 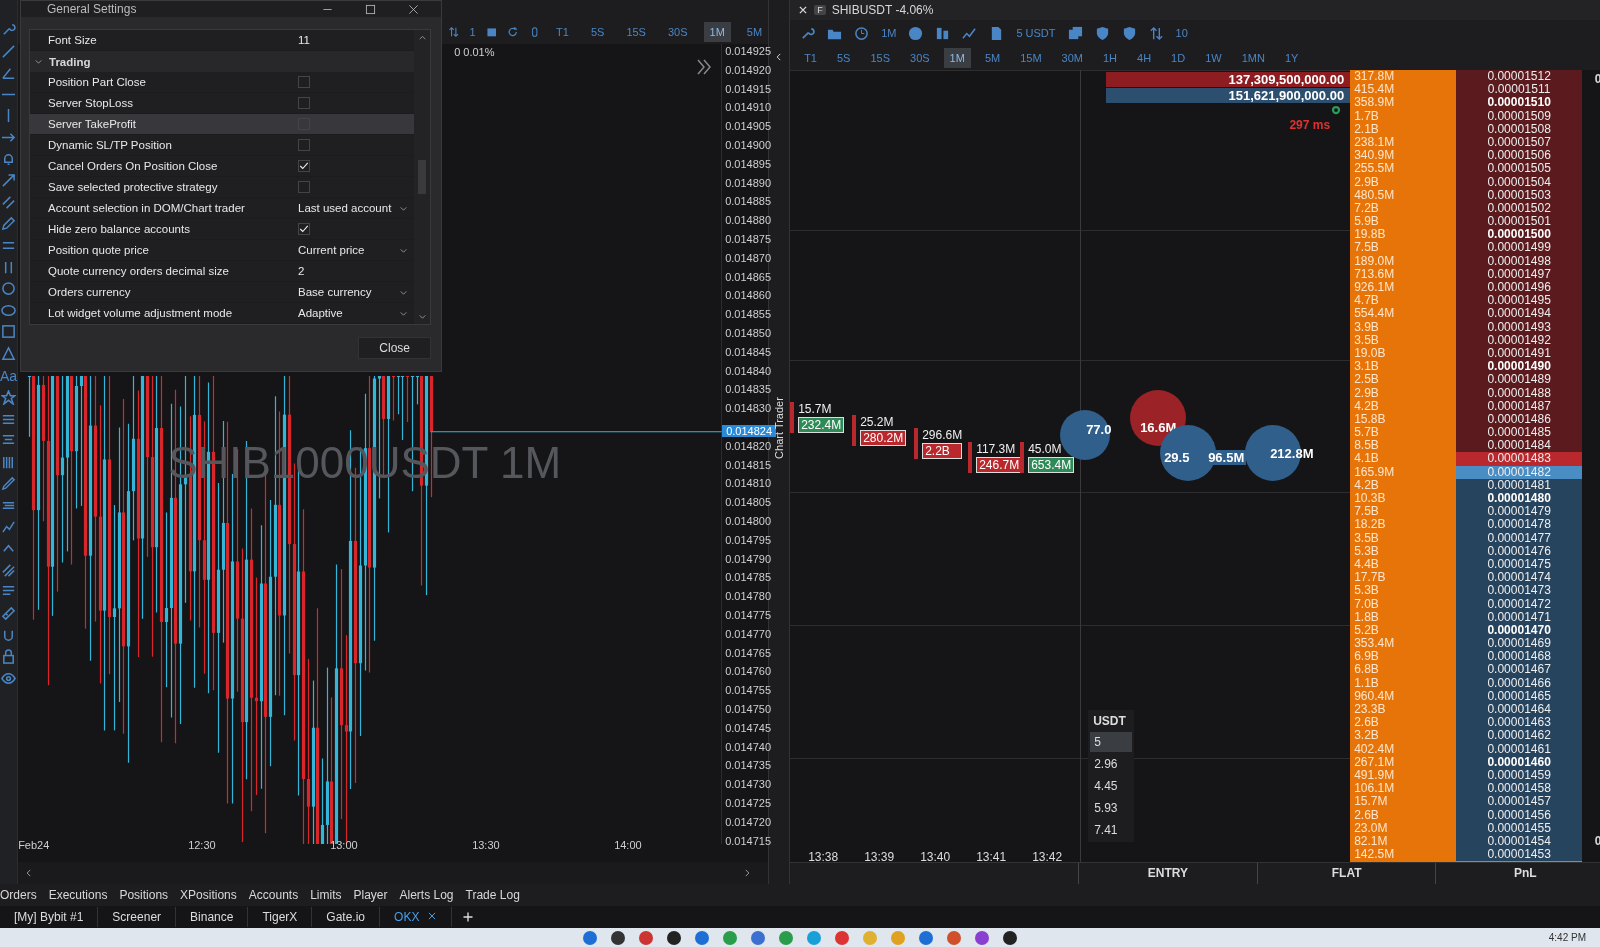 What do you see at coordinates (353, 250) in the screenshot?
I see `setting-dropdown: Current price` at bounding box center [353, 250].